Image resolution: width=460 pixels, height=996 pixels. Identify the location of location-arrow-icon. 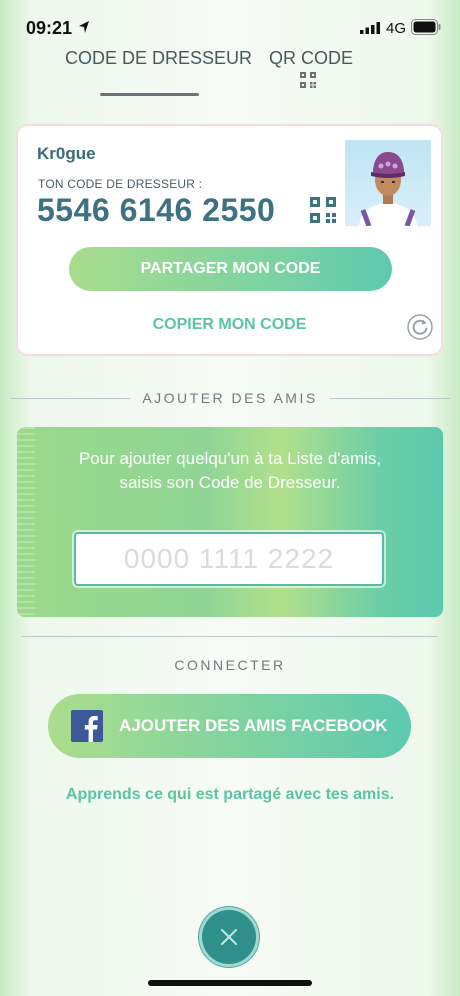
(84, 27).